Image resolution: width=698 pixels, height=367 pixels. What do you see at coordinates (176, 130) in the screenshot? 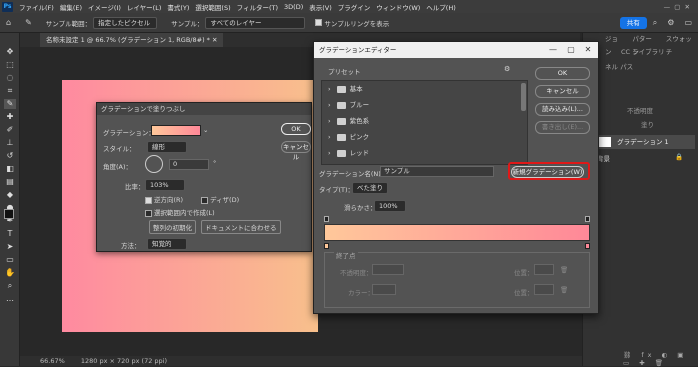
I see `gradient-preview` at bounding box center [176, 130].